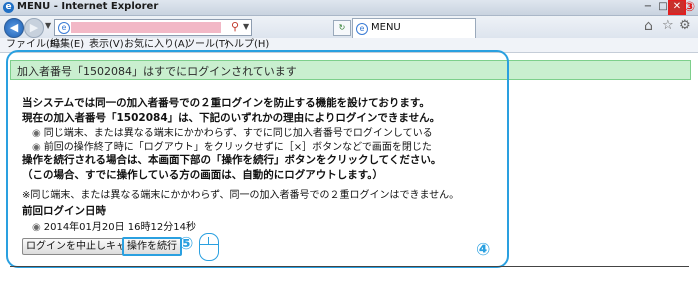 The width and height of the screenshot is (698, 289). I want to click on close-button: ✕, so click(677, 7).